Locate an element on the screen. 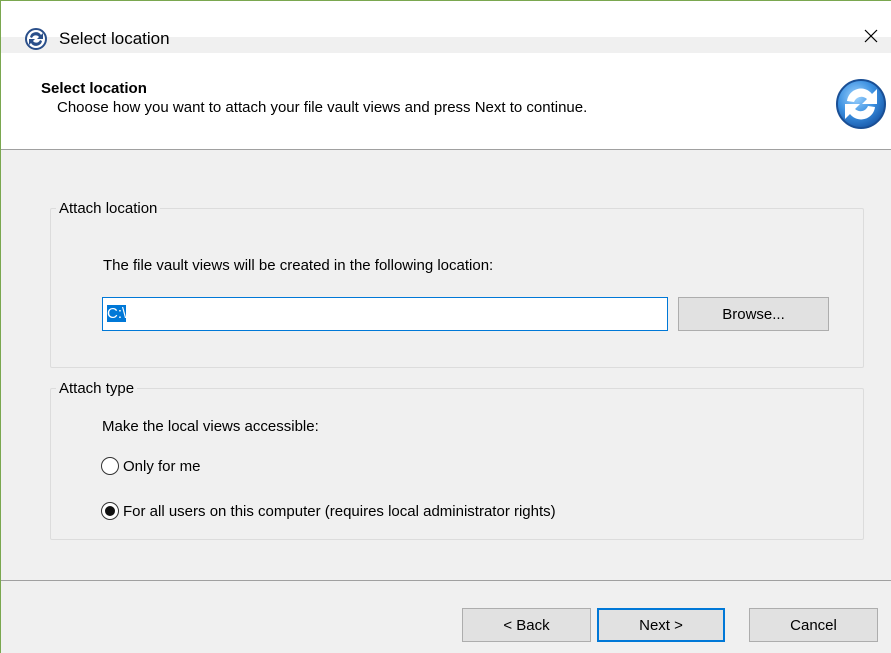  attach-location-legend: Attach location is located at coordinates (108, 208).